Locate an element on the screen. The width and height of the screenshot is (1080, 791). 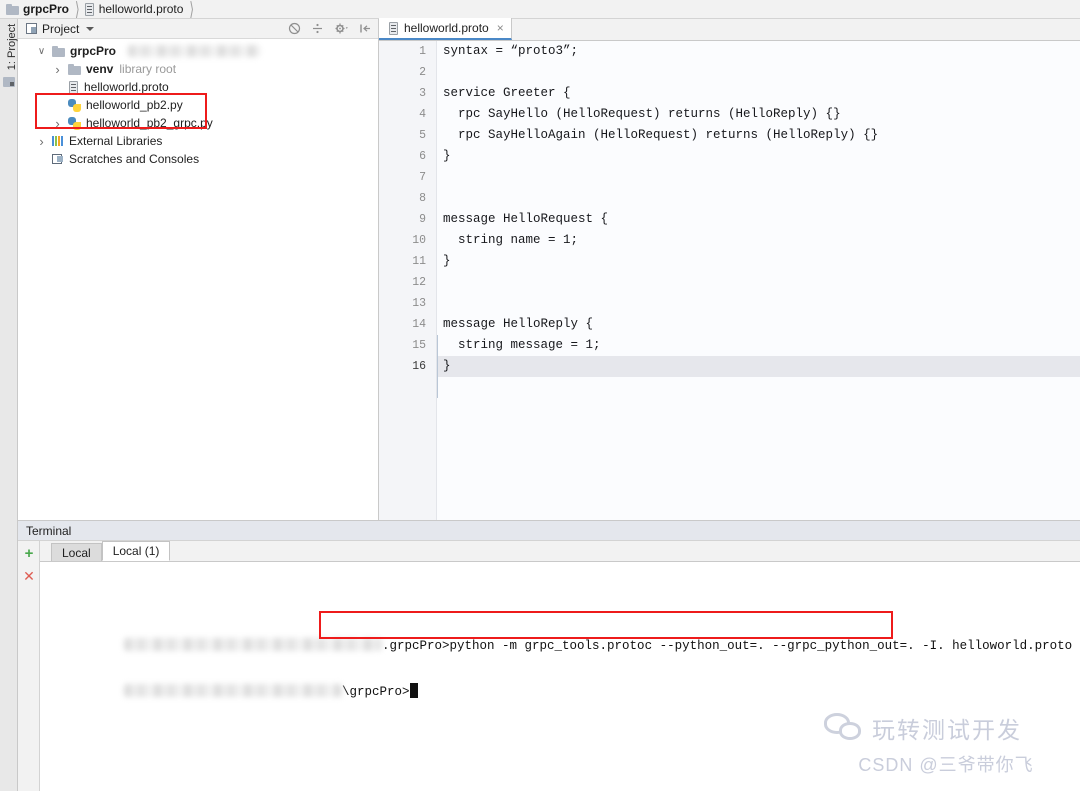
terminal-line-prompt: \grpcPro> is located at coordinates (241, 680).